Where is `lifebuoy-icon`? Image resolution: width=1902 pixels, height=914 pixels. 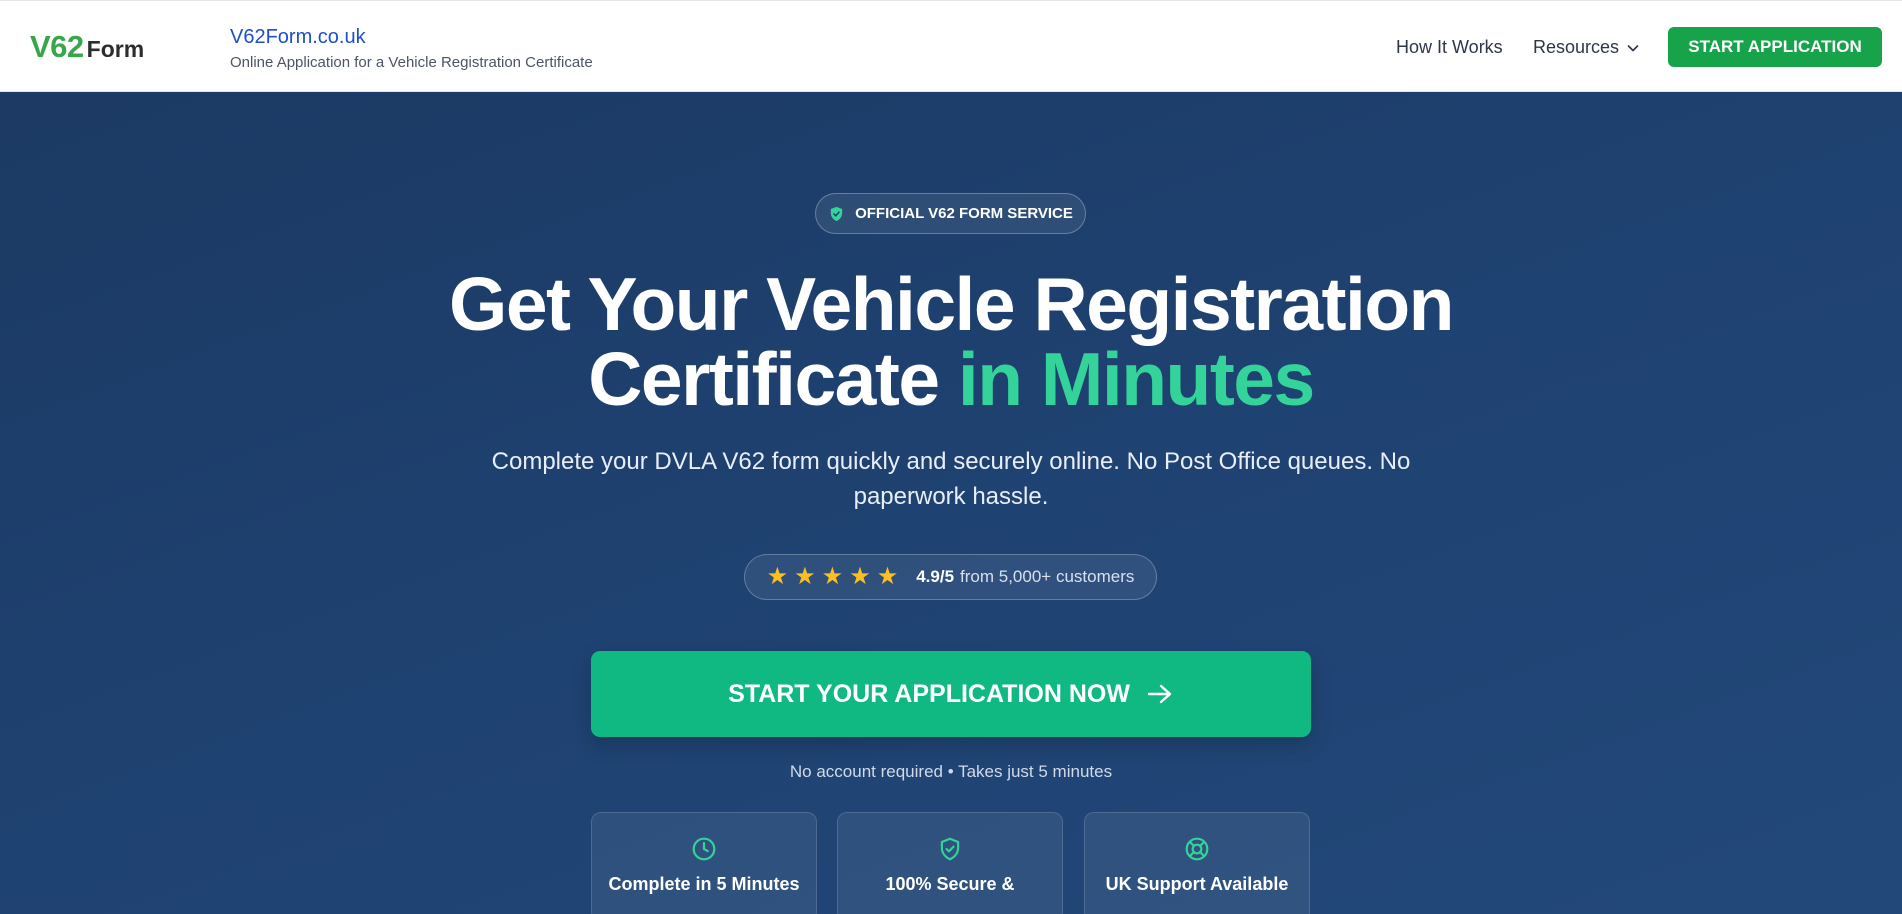 lifebuoy-icon is located at coordinates (1197, 849).